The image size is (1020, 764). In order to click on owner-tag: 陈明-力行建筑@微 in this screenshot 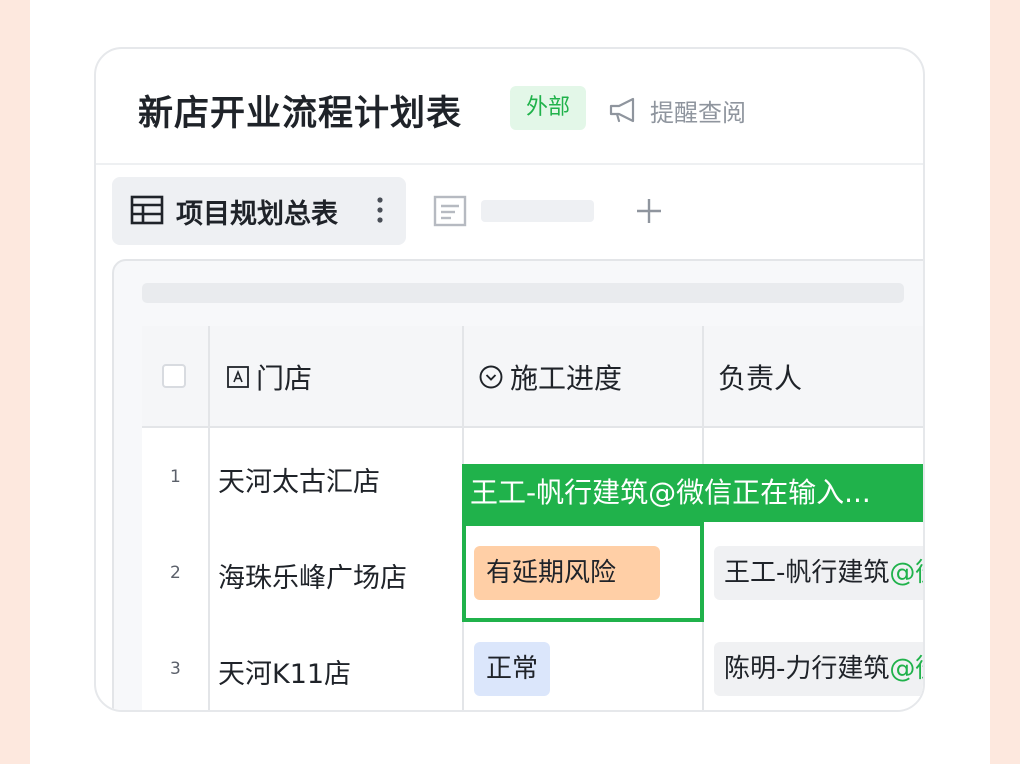, I will do `click(818, 669)`.